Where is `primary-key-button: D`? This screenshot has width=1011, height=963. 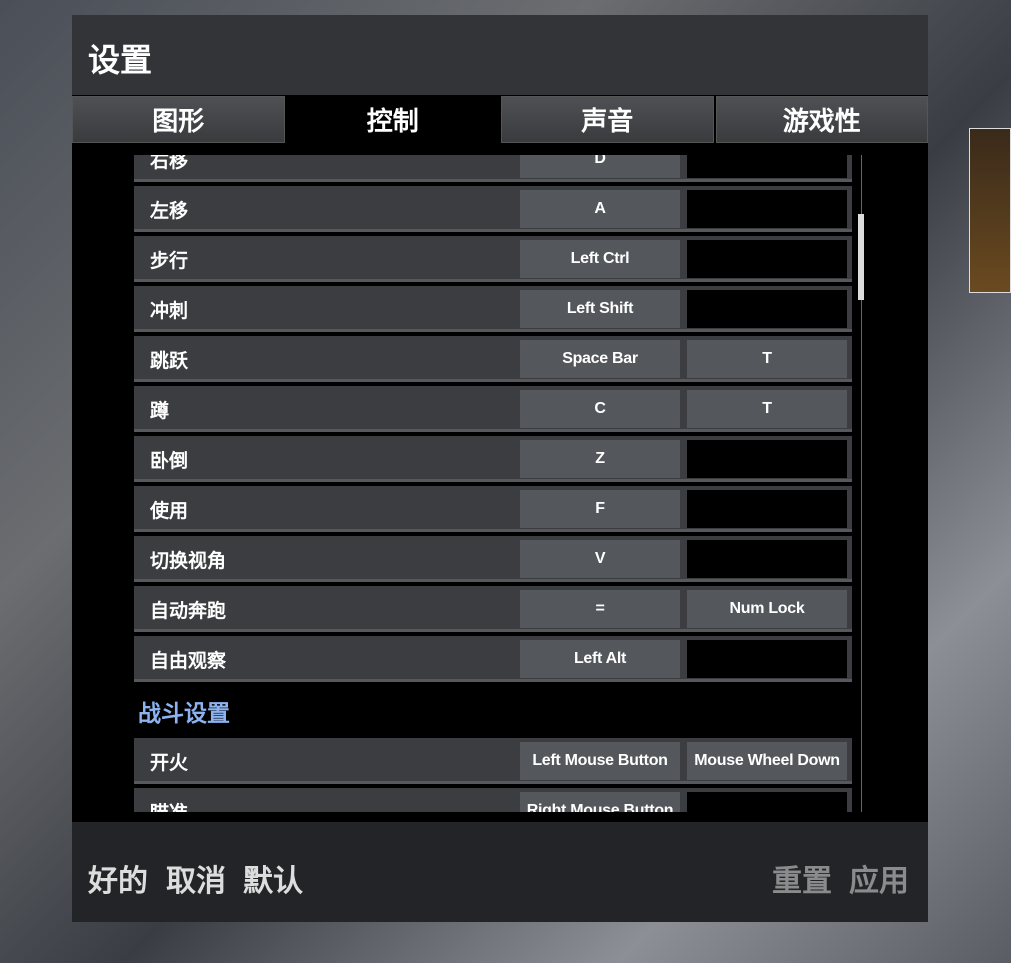
primary-key-button: D is located at coordinates (600, 166).